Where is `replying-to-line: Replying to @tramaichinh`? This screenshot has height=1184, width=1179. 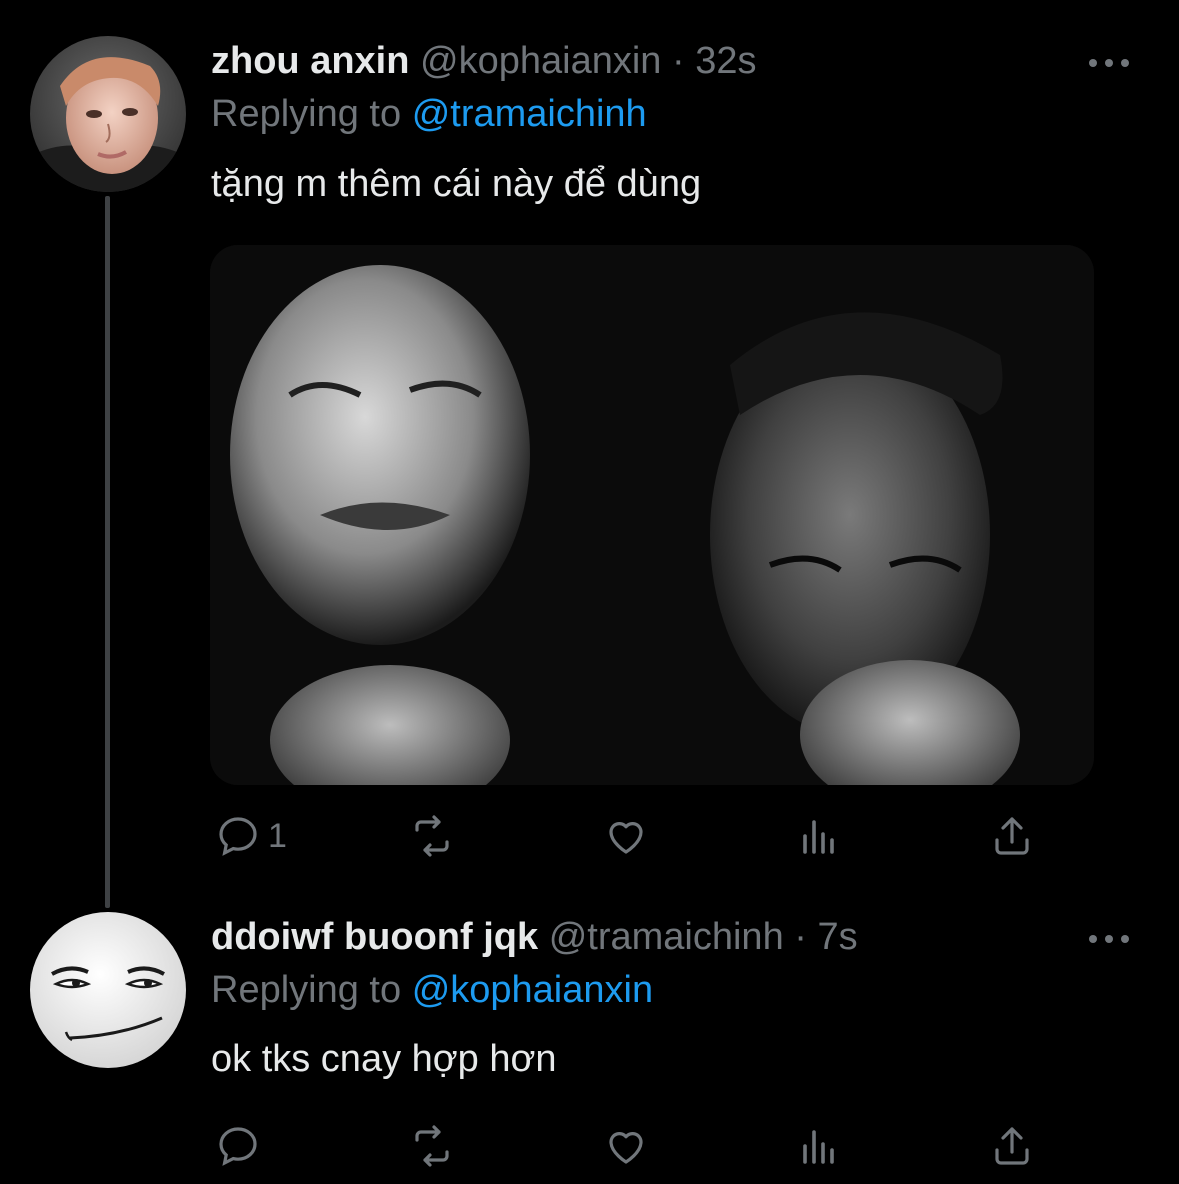
replying-to-line: Replying to @tramaichinh is located at coordinates (429, 114).